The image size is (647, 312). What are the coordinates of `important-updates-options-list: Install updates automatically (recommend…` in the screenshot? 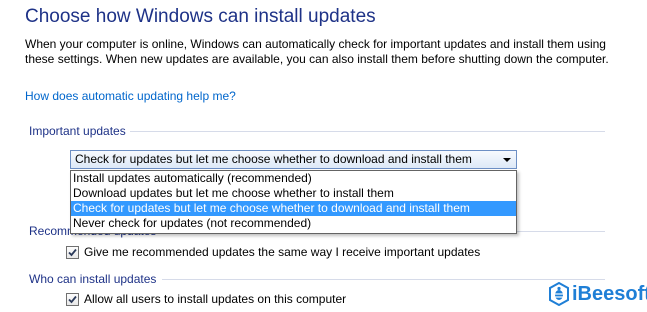 It's located at (293, 202).